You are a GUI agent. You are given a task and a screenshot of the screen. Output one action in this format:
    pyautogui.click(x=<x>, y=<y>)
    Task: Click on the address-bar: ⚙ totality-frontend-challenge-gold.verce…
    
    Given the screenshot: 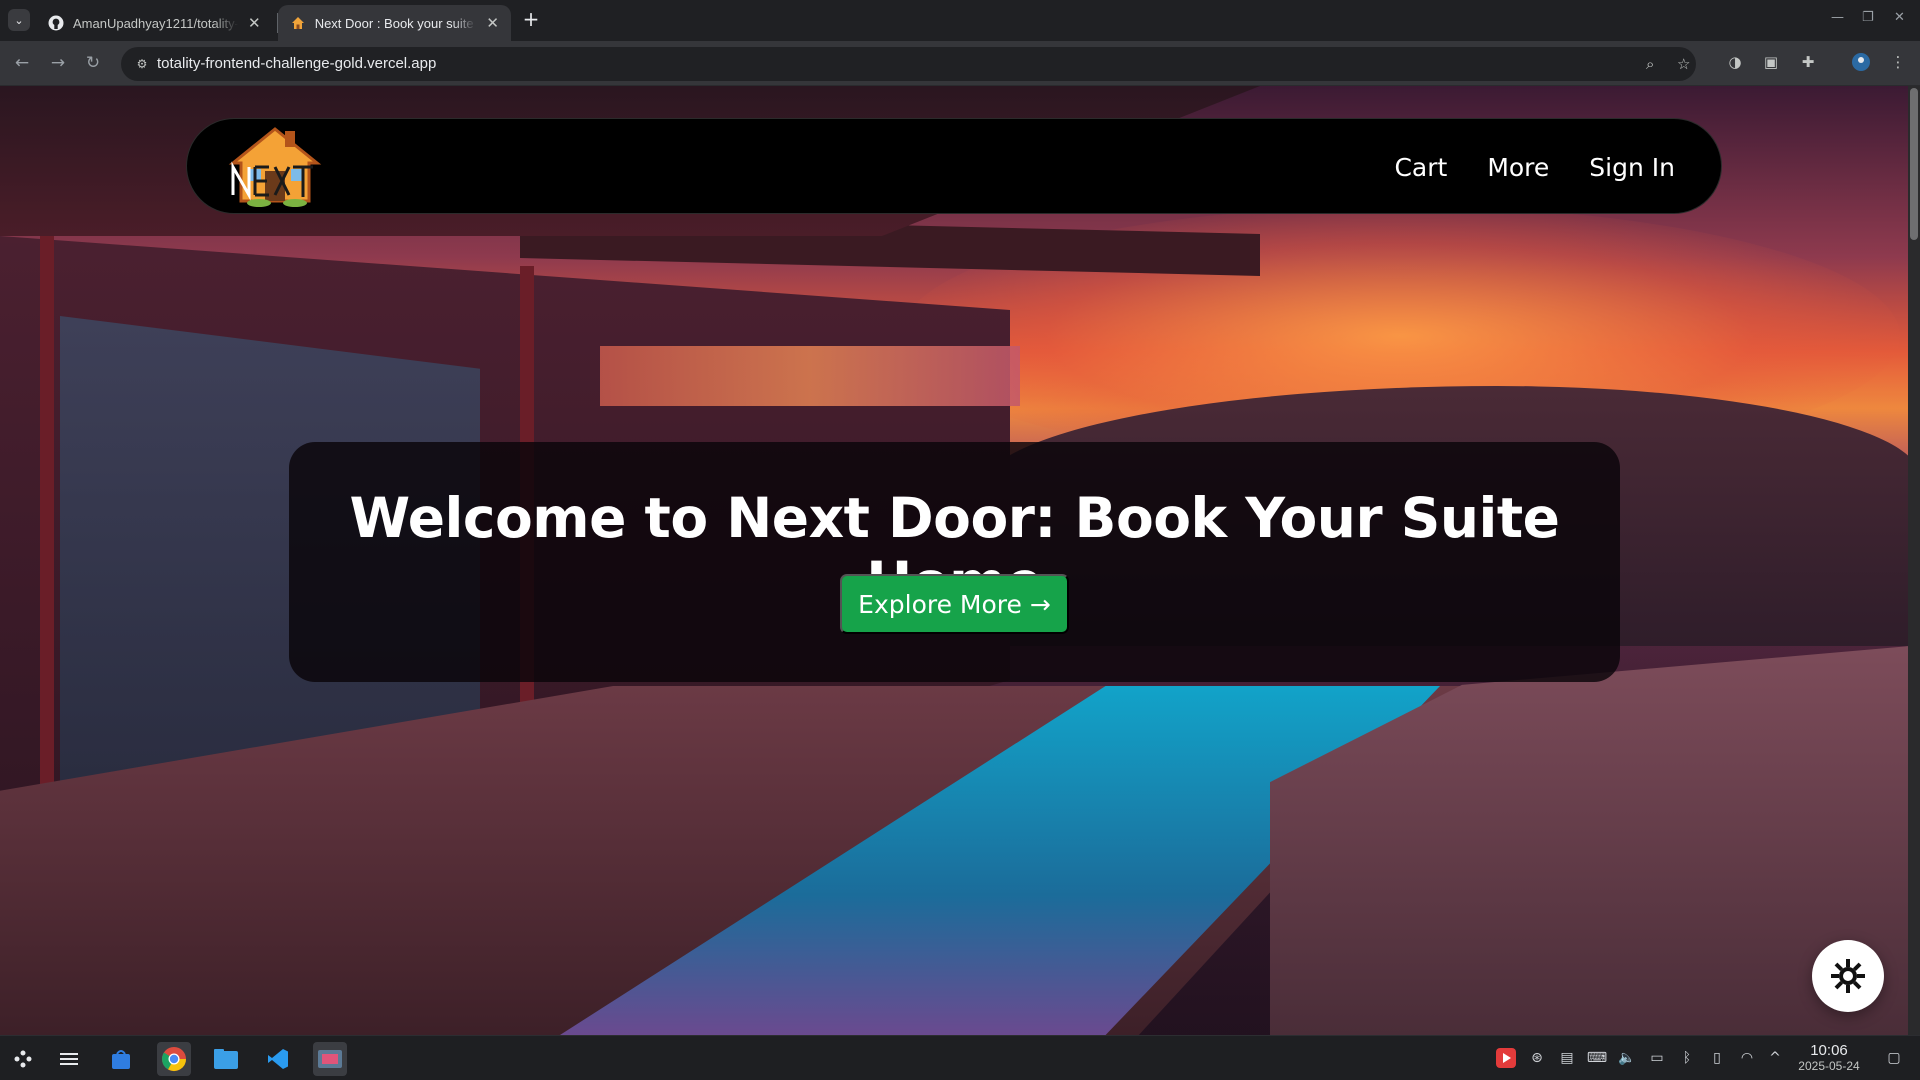 What is the action you would take?
    pyautogui.click(x=908, y=64)
    